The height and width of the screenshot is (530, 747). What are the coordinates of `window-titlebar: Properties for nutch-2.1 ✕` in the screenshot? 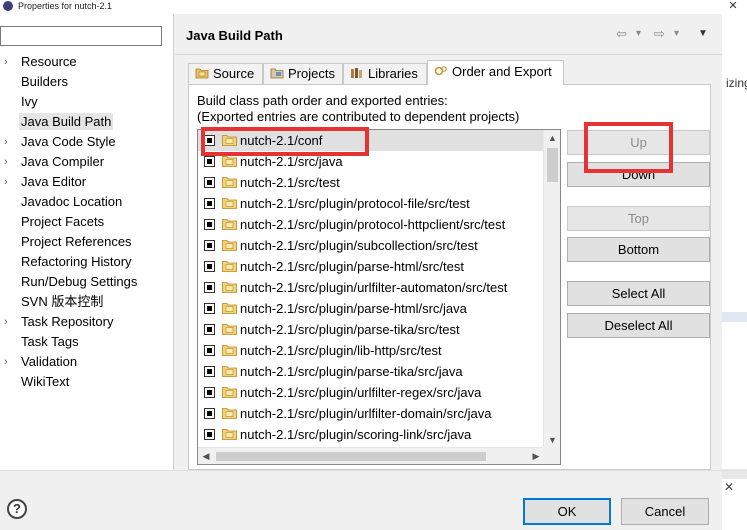 It's located at (373, 7).